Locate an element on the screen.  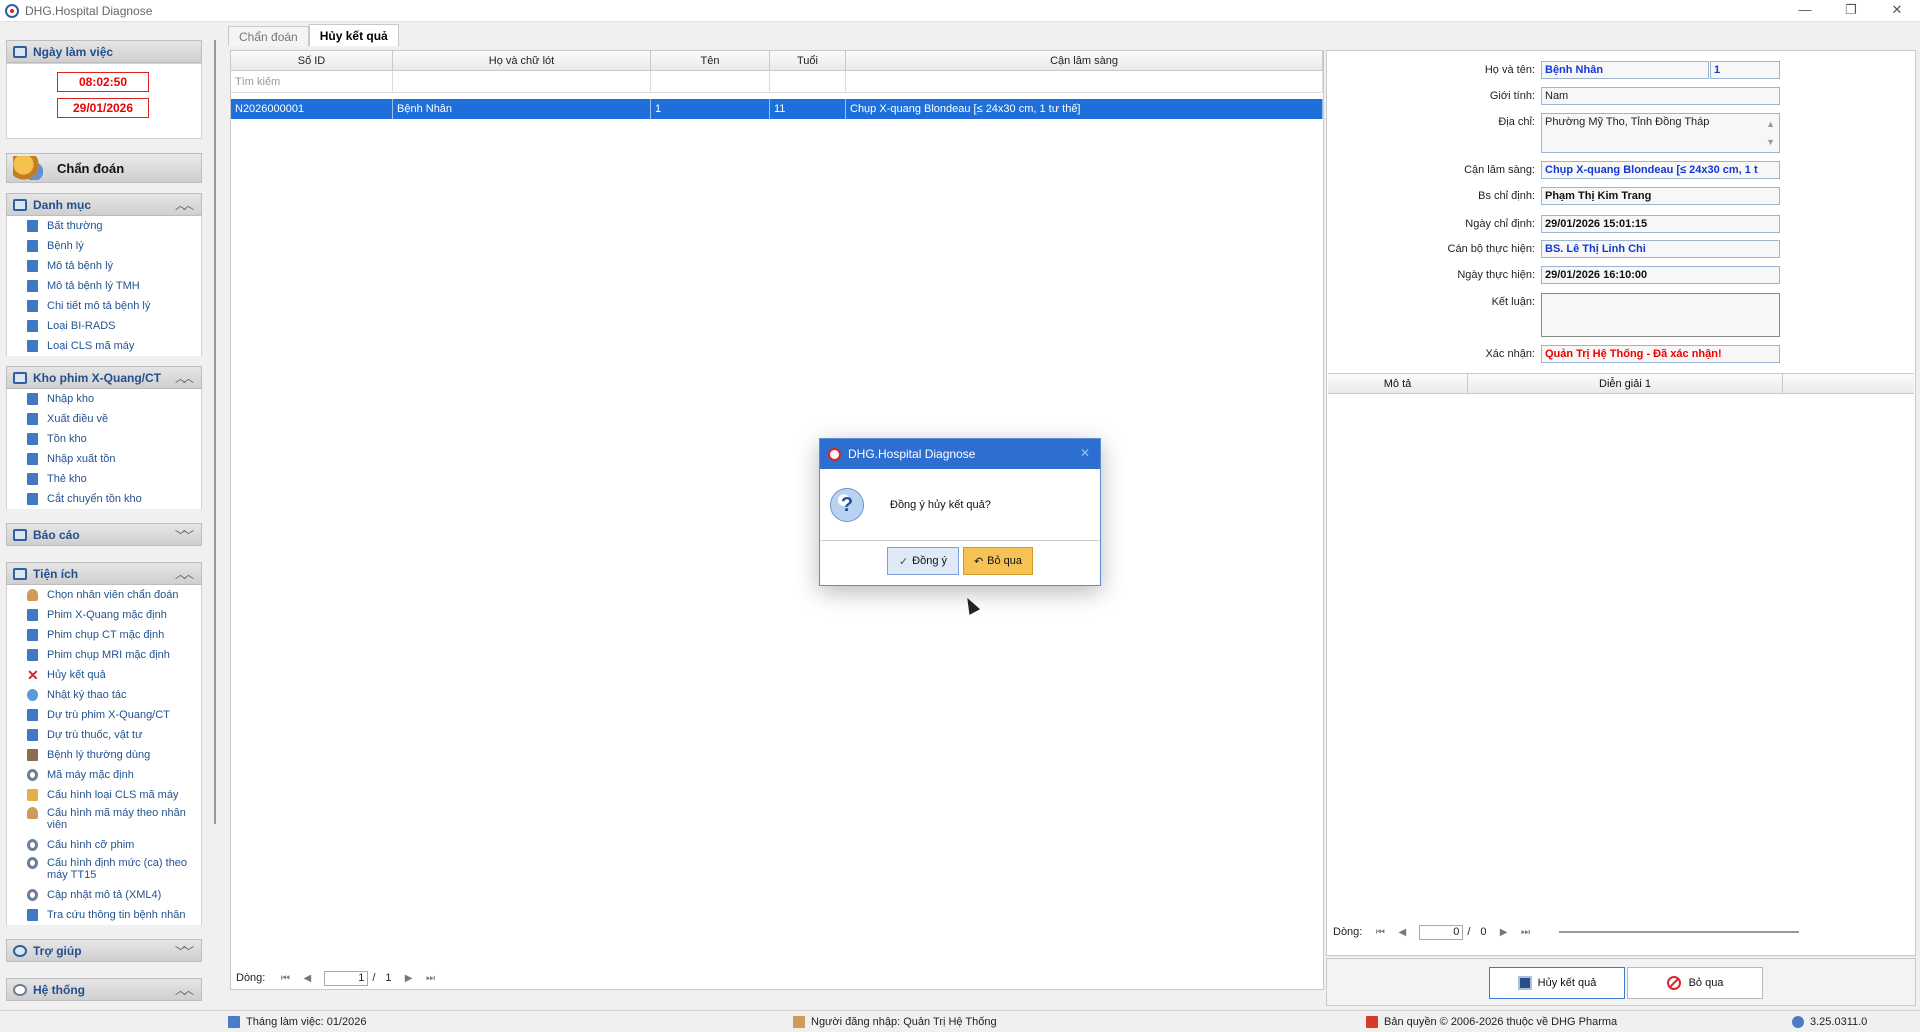
nav-item-co-phim: Cấu hình cỡ phim is located at coordinates (104, 845).